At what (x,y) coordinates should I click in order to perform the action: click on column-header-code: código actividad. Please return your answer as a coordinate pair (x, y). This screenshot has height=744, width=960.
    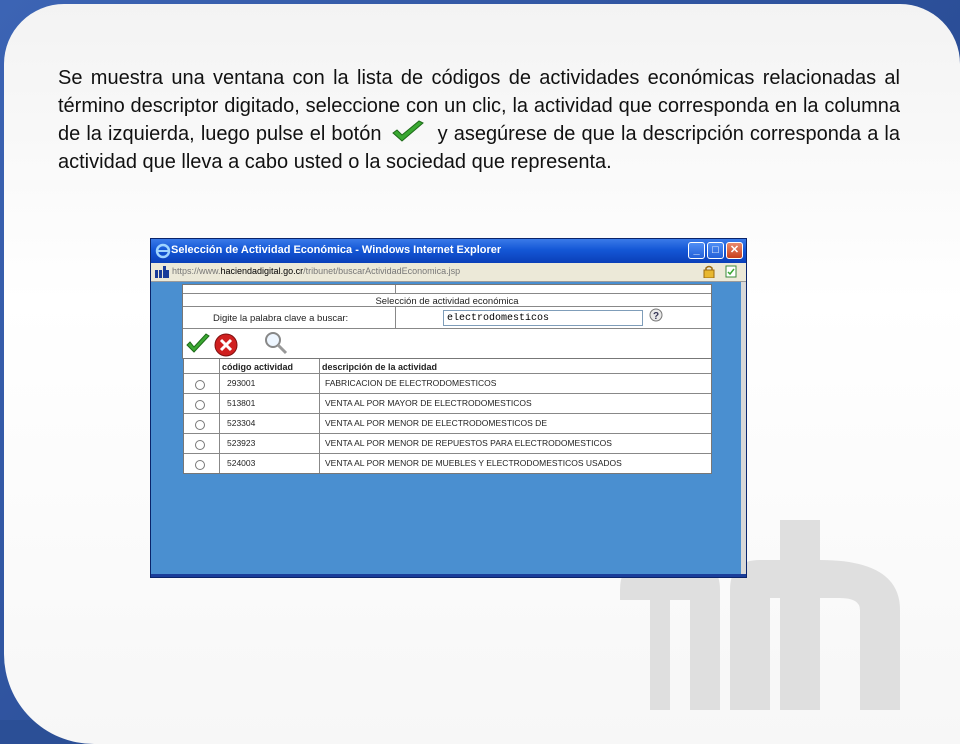
    Looking at the image, I should click on (258, 367).